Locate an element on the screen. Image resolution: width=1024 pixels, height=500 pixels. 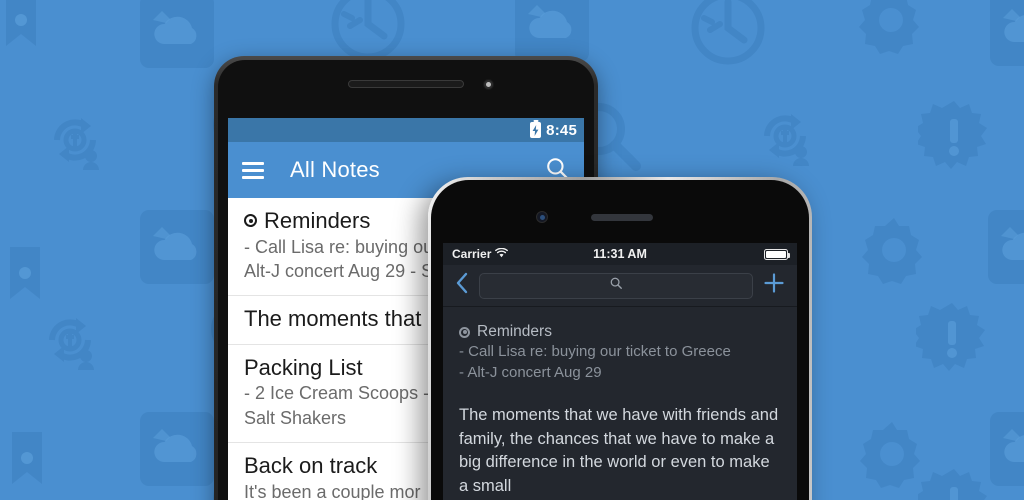
carrier-label: Carrier is located at coordinates (472, 254).